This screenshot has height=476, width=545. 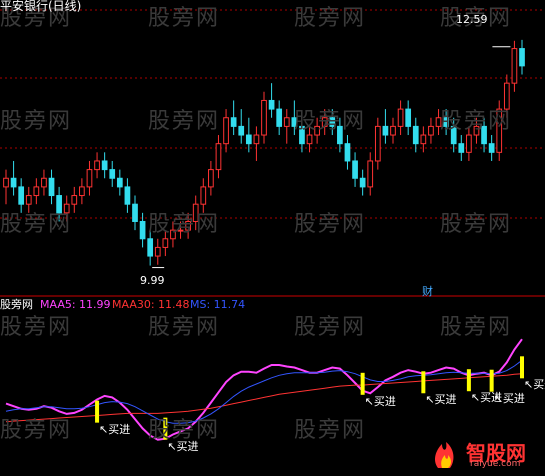 I want to click on financial-report-marker: 财, so click(x=427, y=292).